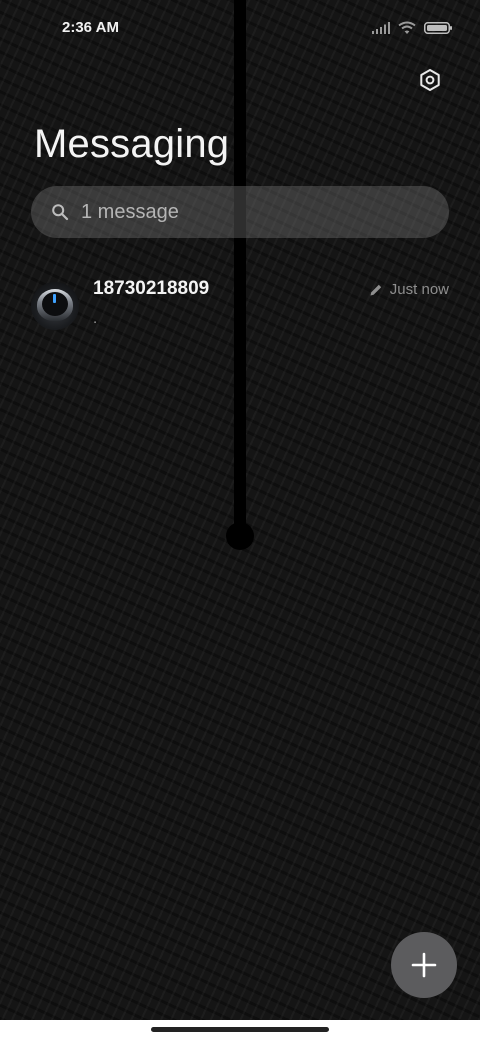 This screenshot has height=1040, width=480. I want to click on status-icons, so click(412, 28).